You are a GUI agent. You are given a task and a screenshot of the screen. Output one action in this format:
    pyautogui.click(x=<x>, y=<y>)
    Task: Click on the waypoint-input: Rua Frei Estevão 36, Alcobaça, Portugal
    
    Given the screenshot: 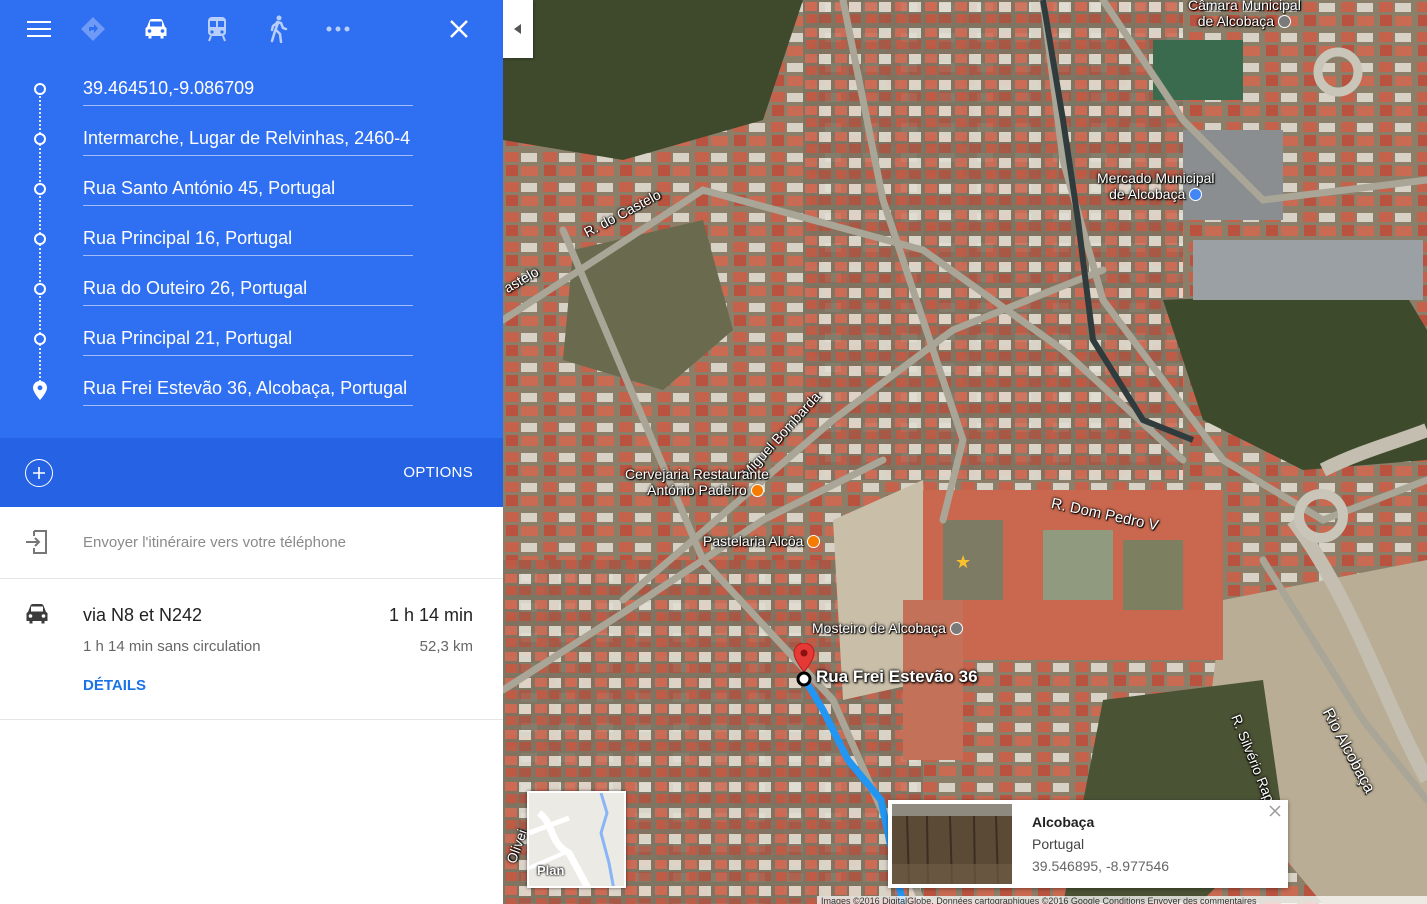 What is the action you would take?
    pyautogui.click(x=248, y=388)
    